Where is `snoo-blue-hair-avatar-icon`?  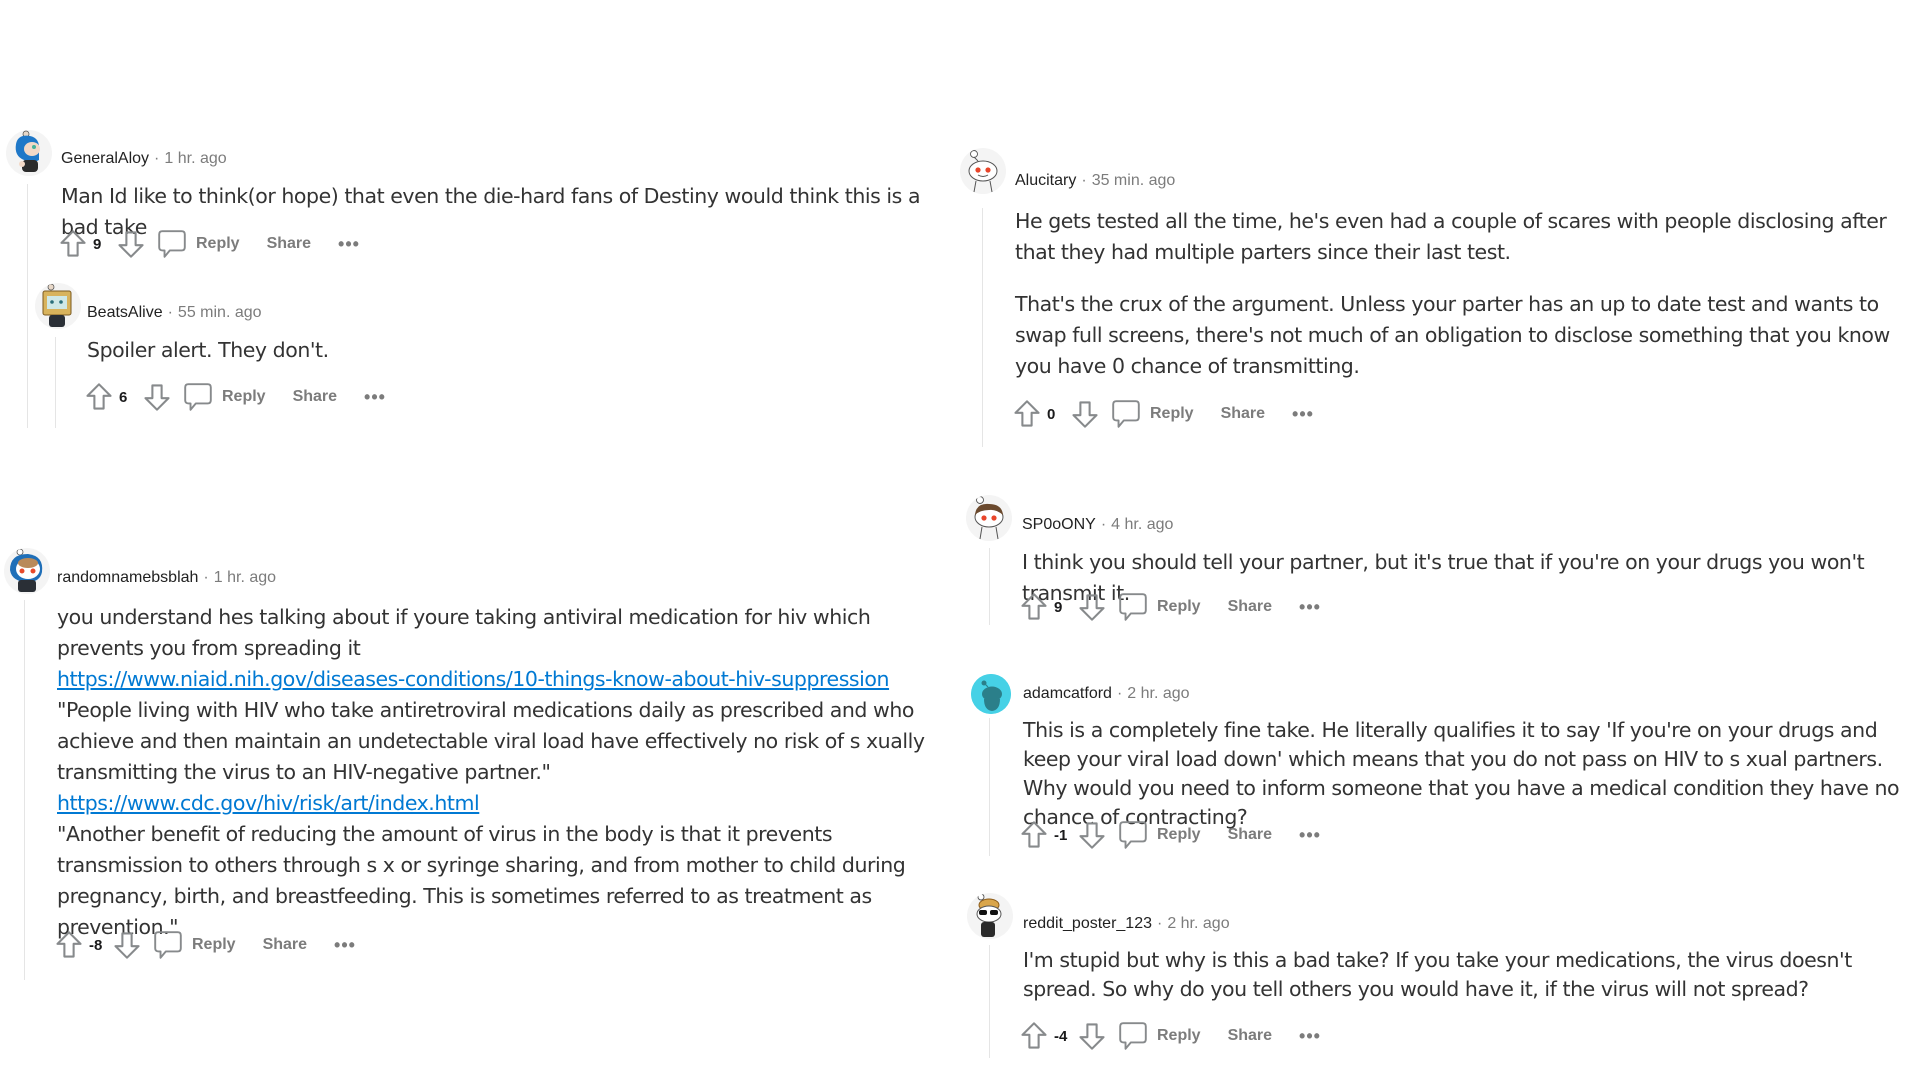
snoo-blue-hair-avatar-icon is located at coordinates (29, 153).